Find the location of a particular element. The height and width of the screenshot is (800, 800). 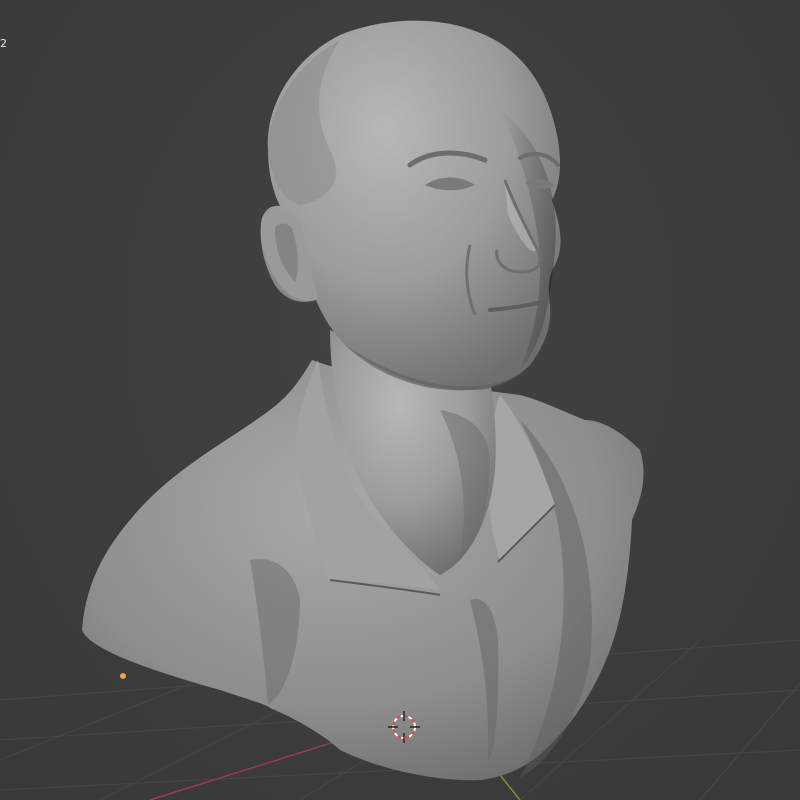

y-axis-line is located at coordinates (510, 787).